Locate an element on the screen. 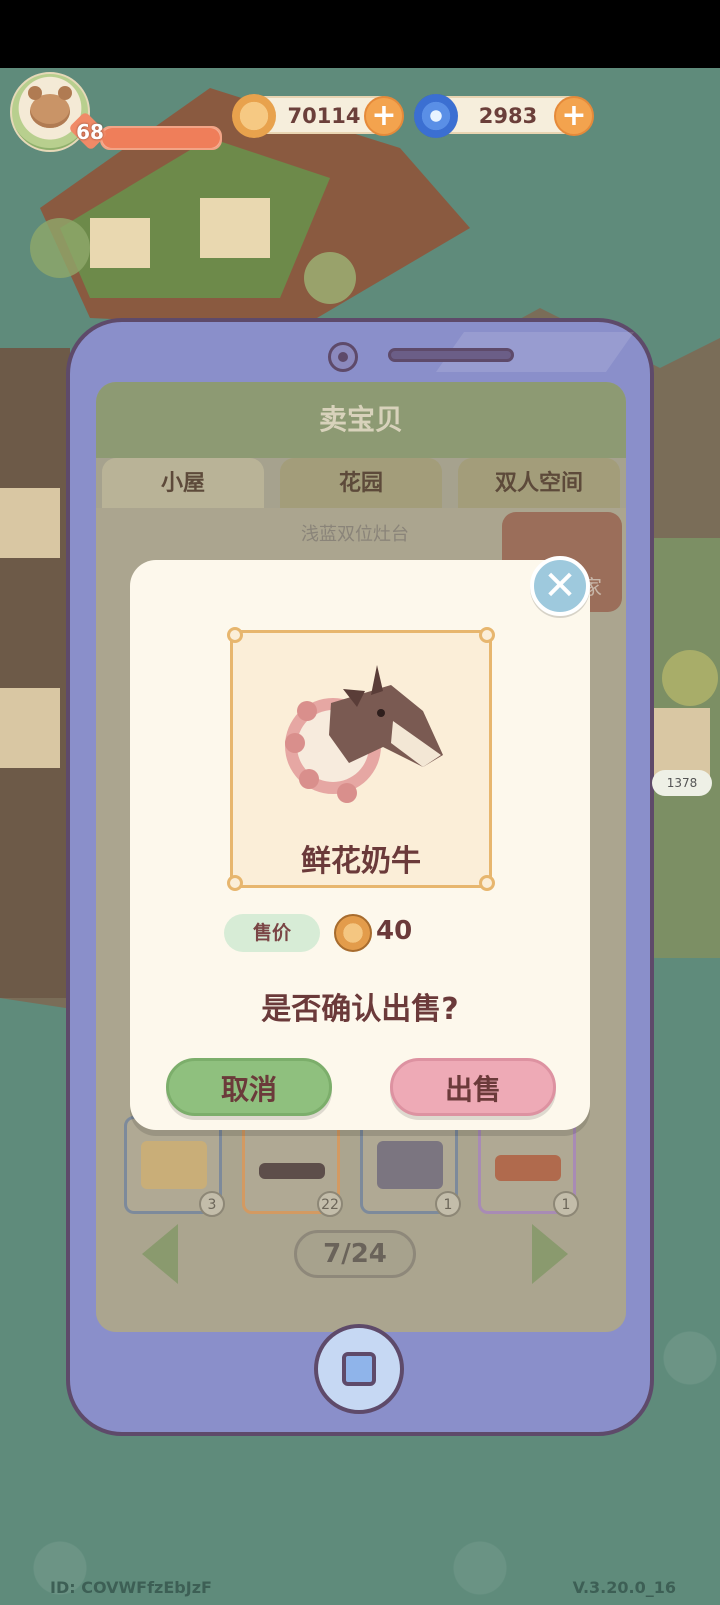 This screenshot has width=720, height=1605. coin-amount: 70114 is located at coordinates (324, 116).